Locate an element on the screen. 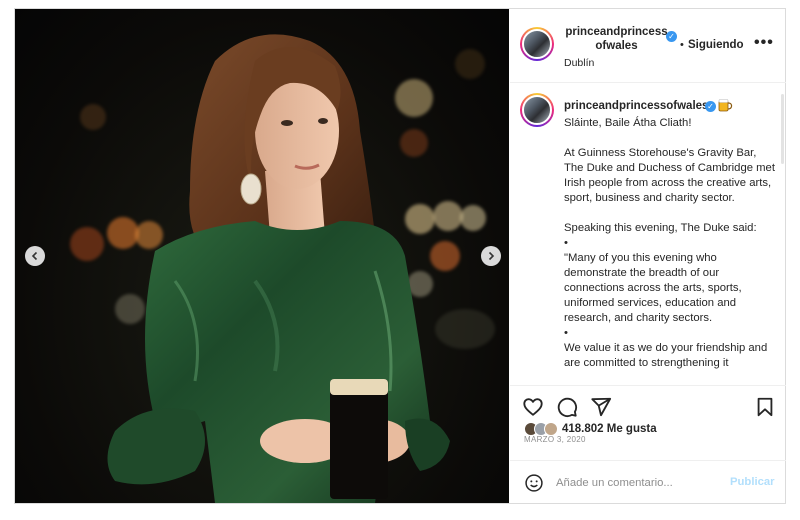 Image resolution: width=800 pixels, height=520 pixels. beer-mug-icon is located at coordinates (725, 105).